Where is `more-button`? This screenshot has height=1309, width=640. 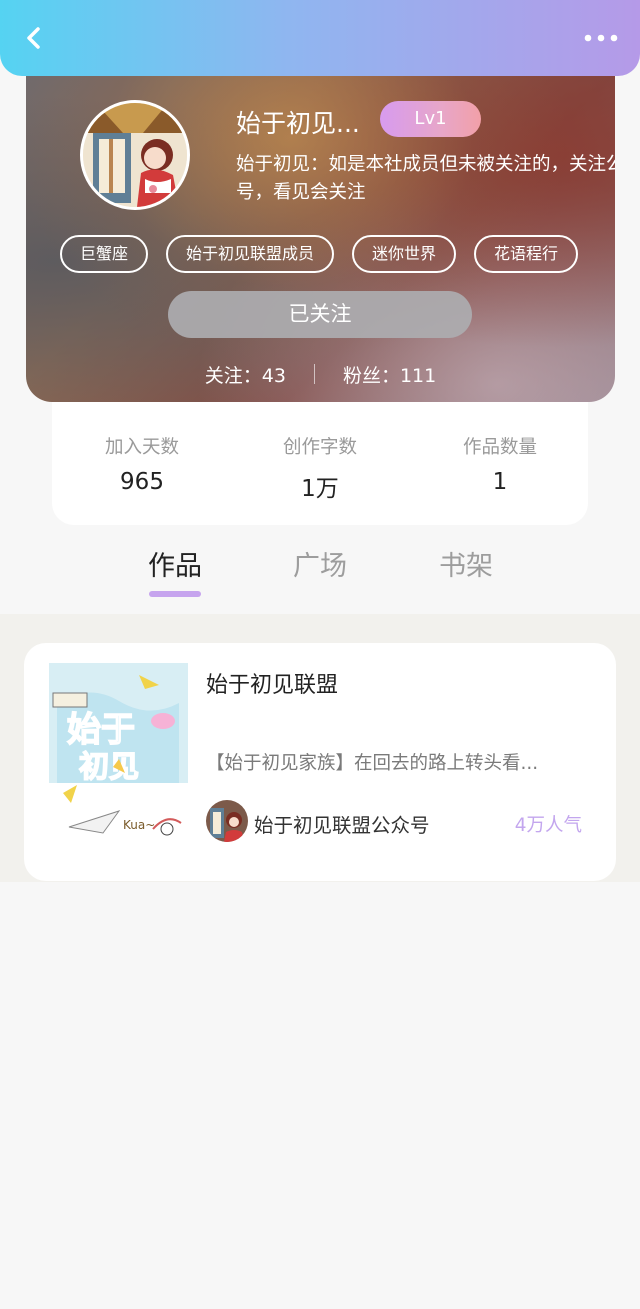
more-button is located at coordinates (602, 38).